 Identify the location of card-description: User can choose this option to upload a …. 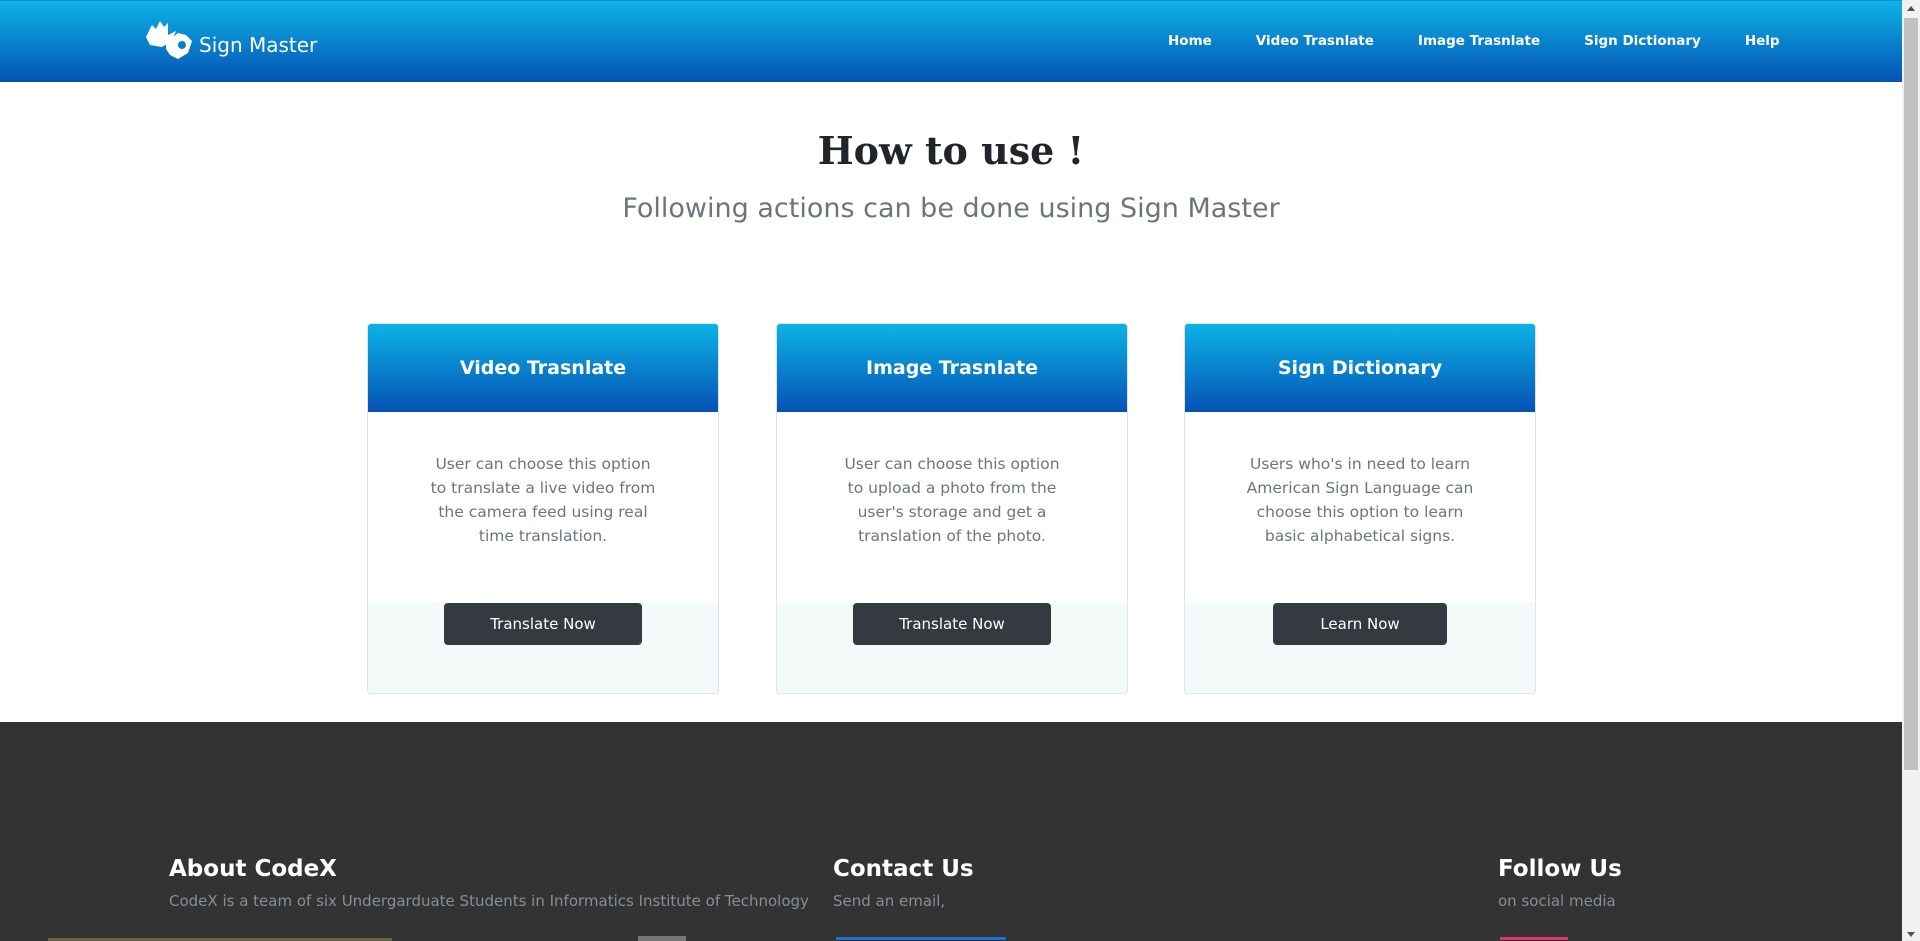
(952, 500).